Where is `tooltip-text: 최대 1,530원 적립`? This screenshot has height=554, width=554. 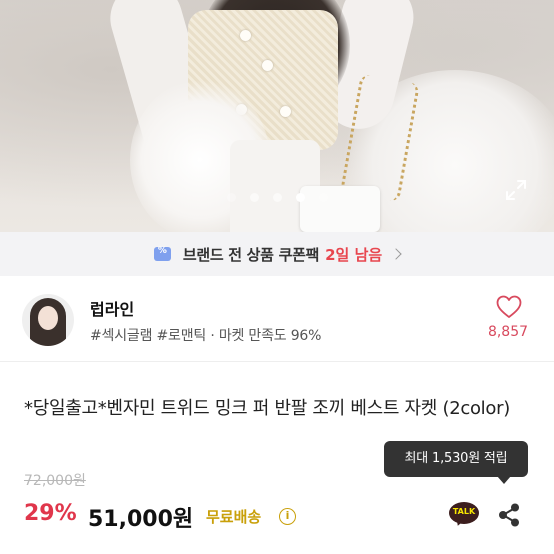 tooltip-text: 최대 1,530원 적립 is located at coordinates (456, 458).